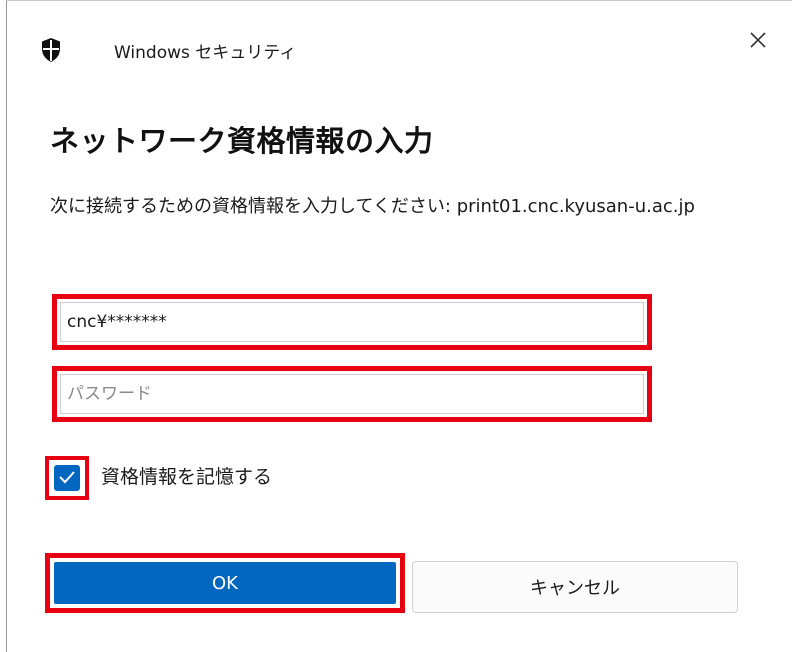 The image size is (792, 652). What do you see at coordinates (6, 326) in the screenshot?
I see `dialog-border-left` at bounding box center [6, 326].